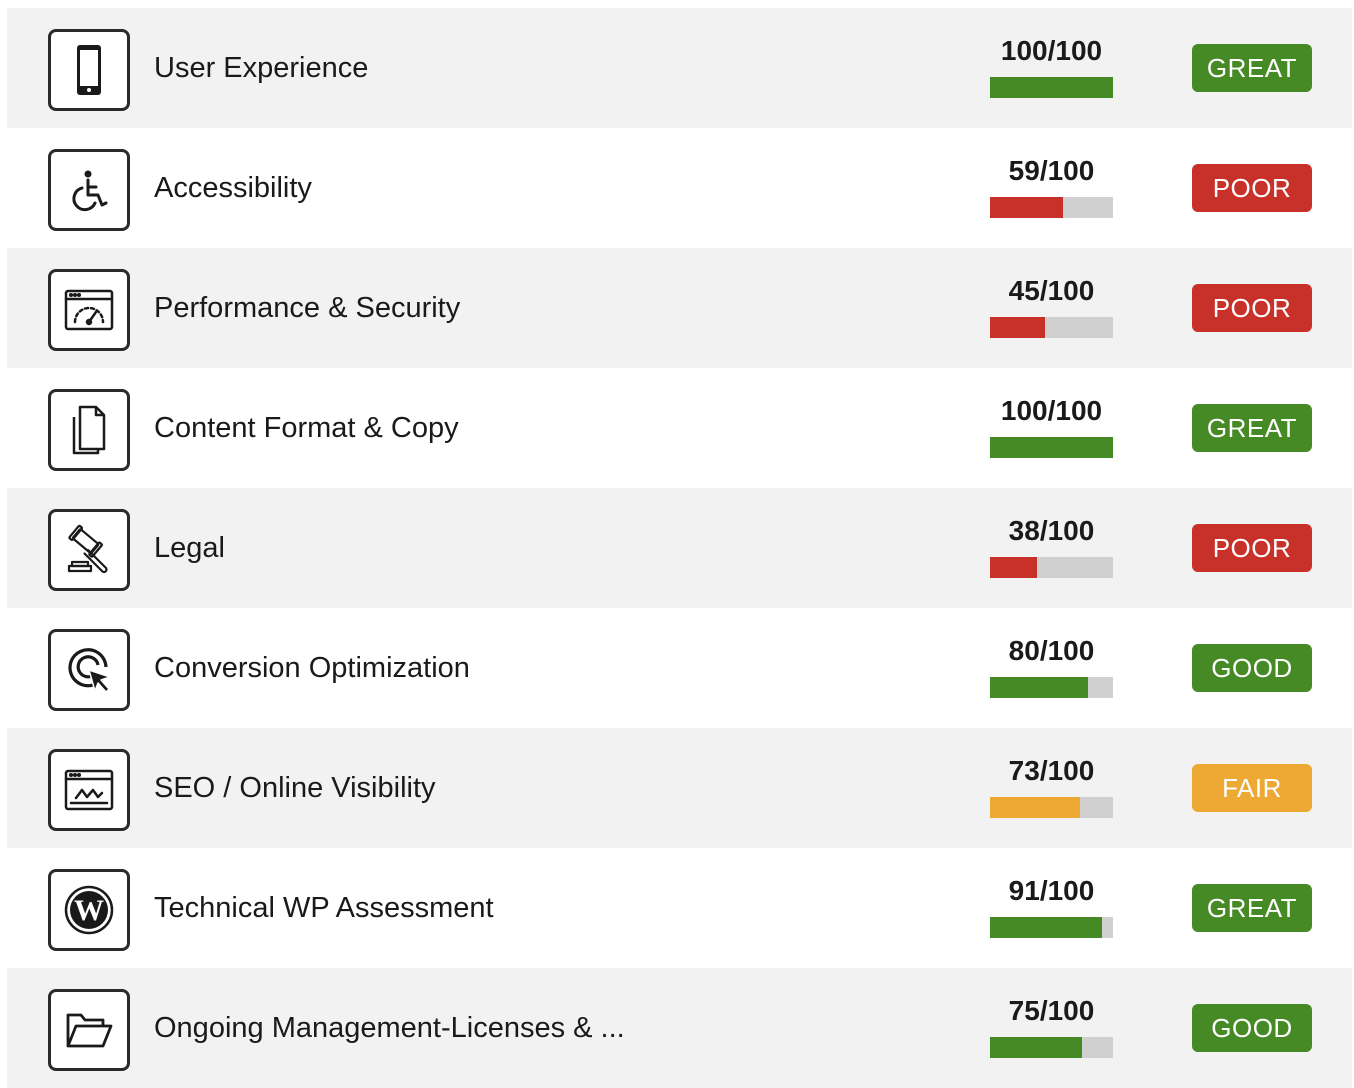 Image resolution: width=1354 pixels, height=1088 pixels. I want to click on open-folder-icon, so click(89, 1030).